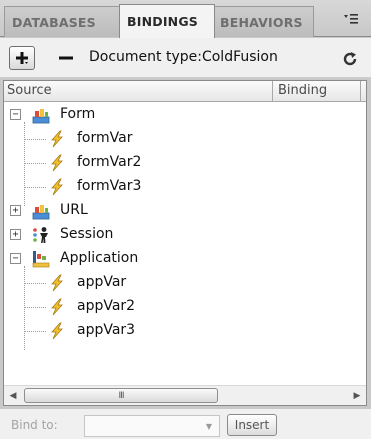  Describe the element at coordinates (185, 115) in the screenshot. I see `tree-node-form: − Form` at that location.